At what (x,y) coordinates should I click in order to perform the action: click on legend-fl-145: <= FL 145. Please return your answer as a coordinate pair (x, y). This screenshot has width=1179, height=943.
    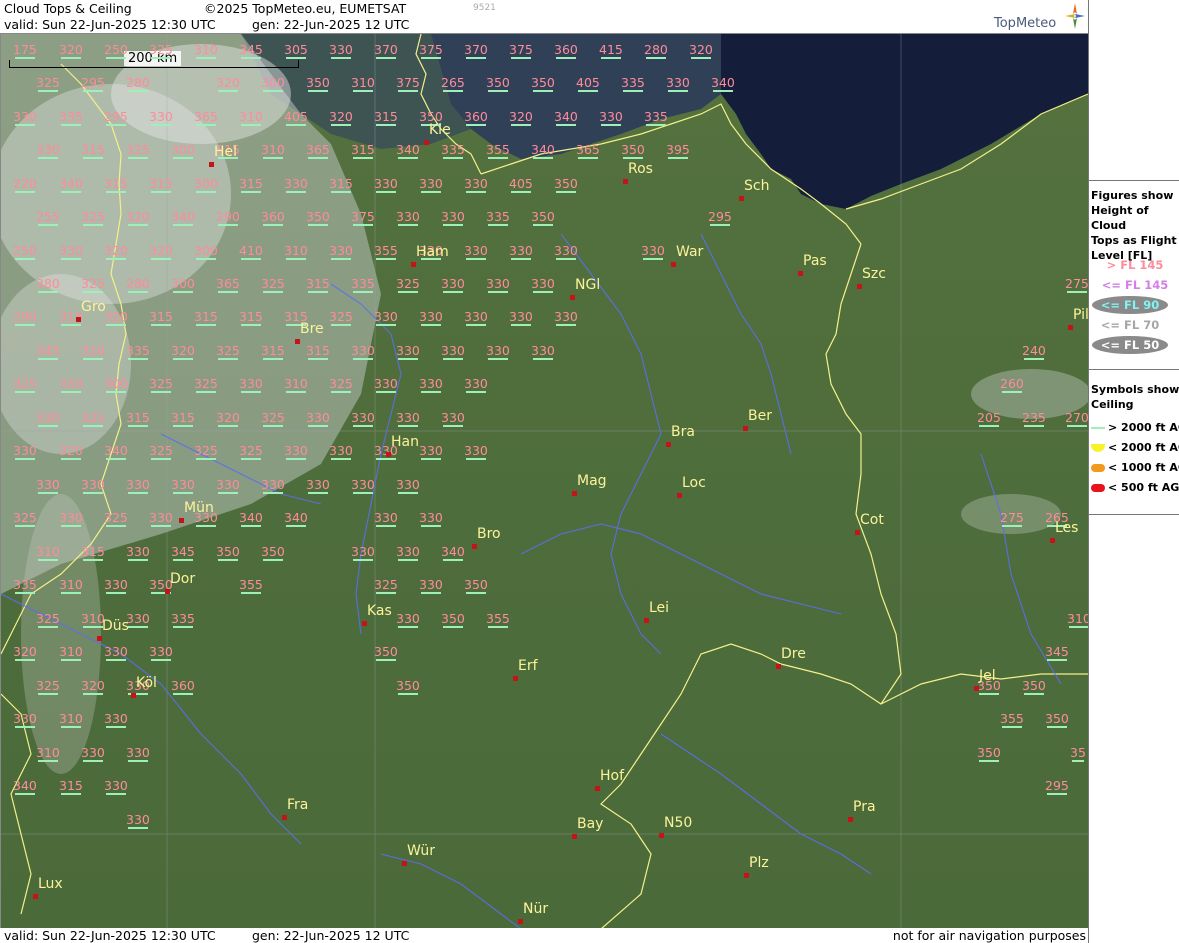
    Looking at the image, I should click on (1135, 285).